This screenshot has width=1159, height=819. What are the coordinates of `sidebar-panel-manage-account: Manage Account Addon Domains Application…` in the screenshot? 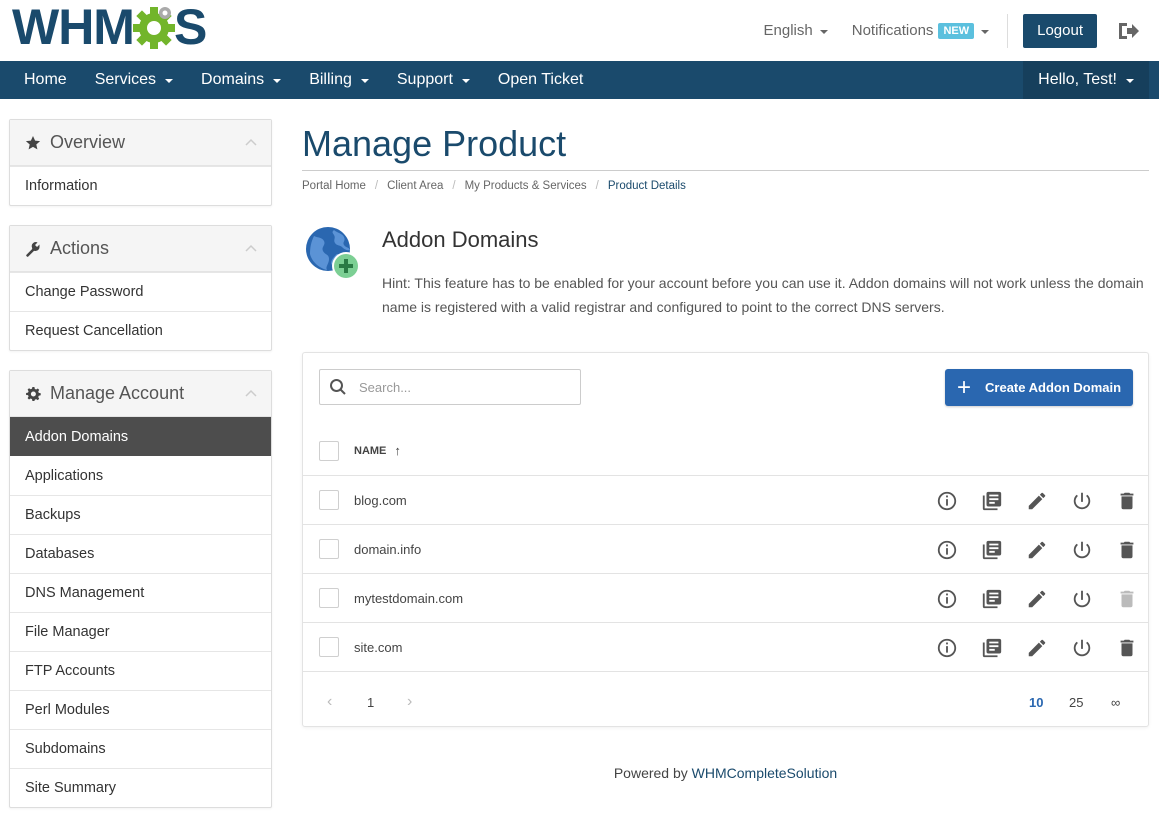 It's located at (140, 589).